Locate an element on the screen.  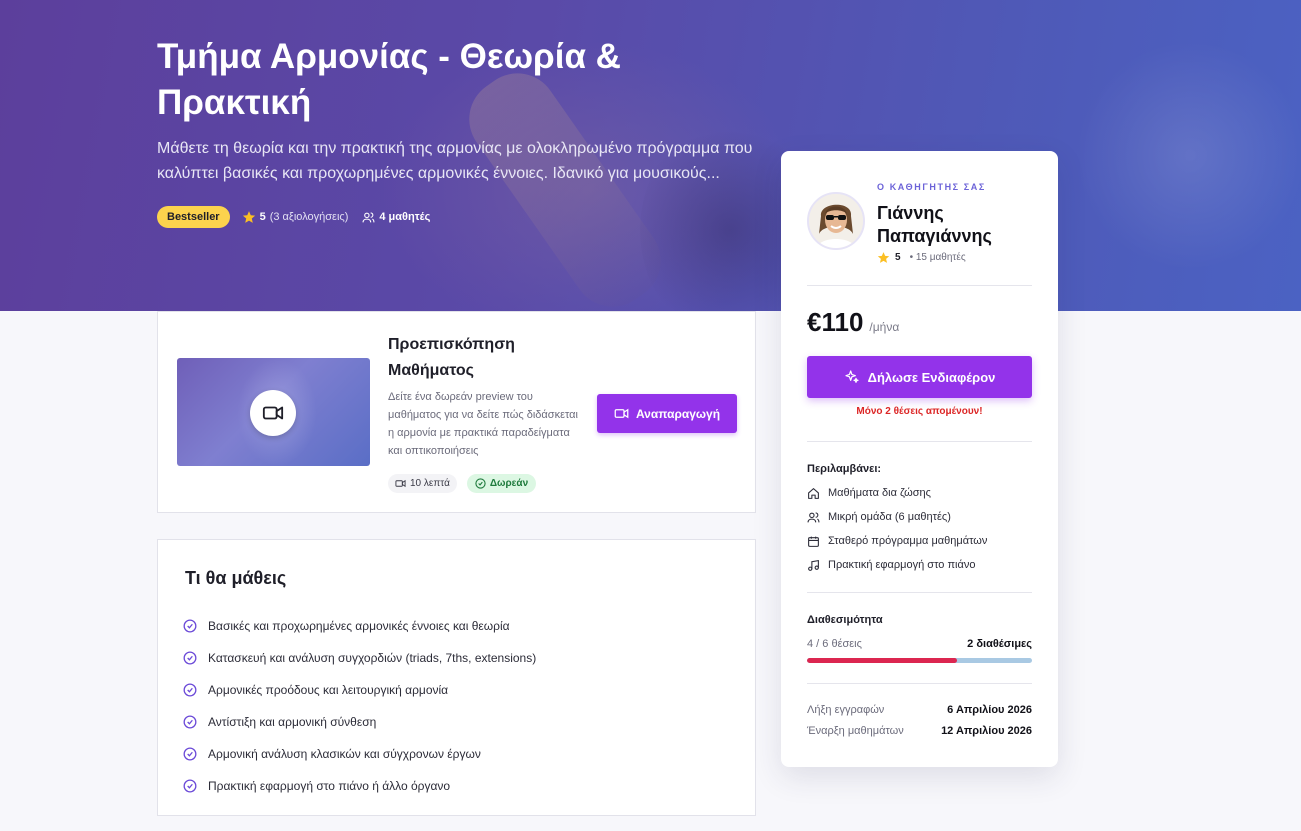
play-preview-button: Αναπαραγωγή is located at coordinates (667, 413).